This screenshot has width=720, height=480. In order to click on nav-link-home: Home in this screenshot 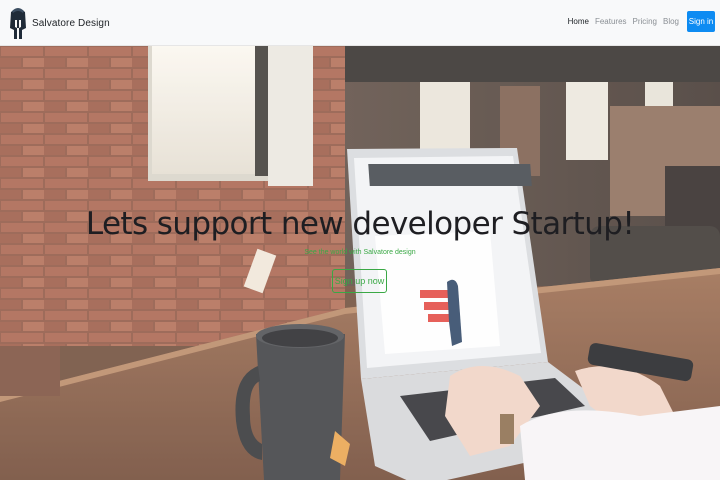, I will do `click(578, 21)`.